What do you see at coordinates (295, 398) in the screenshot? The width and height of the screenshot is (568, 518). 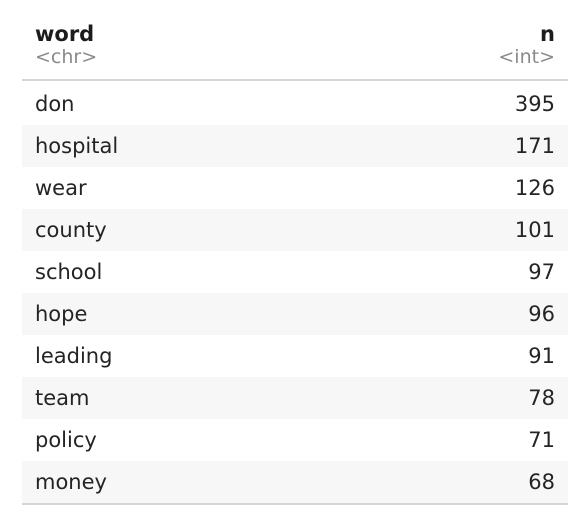 I see `table-row: team 78` at bounding box center [295, 398].